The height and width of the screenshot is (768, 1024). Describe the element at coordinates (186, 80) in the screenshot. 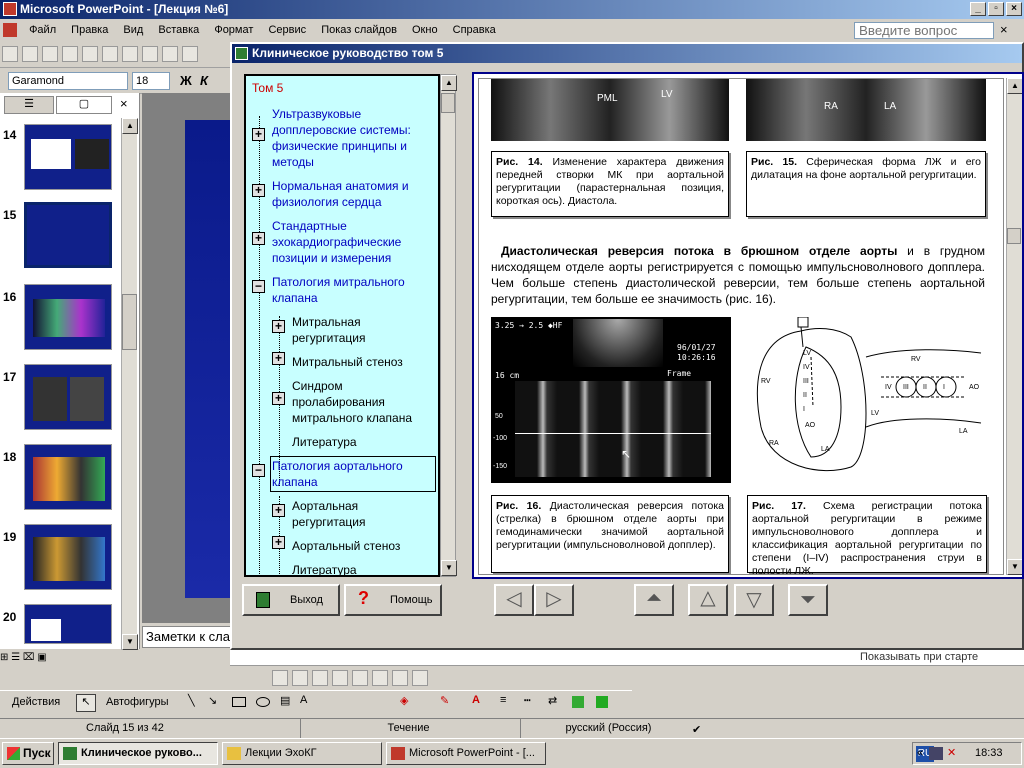

I see `bold-button: Ж` at that location.